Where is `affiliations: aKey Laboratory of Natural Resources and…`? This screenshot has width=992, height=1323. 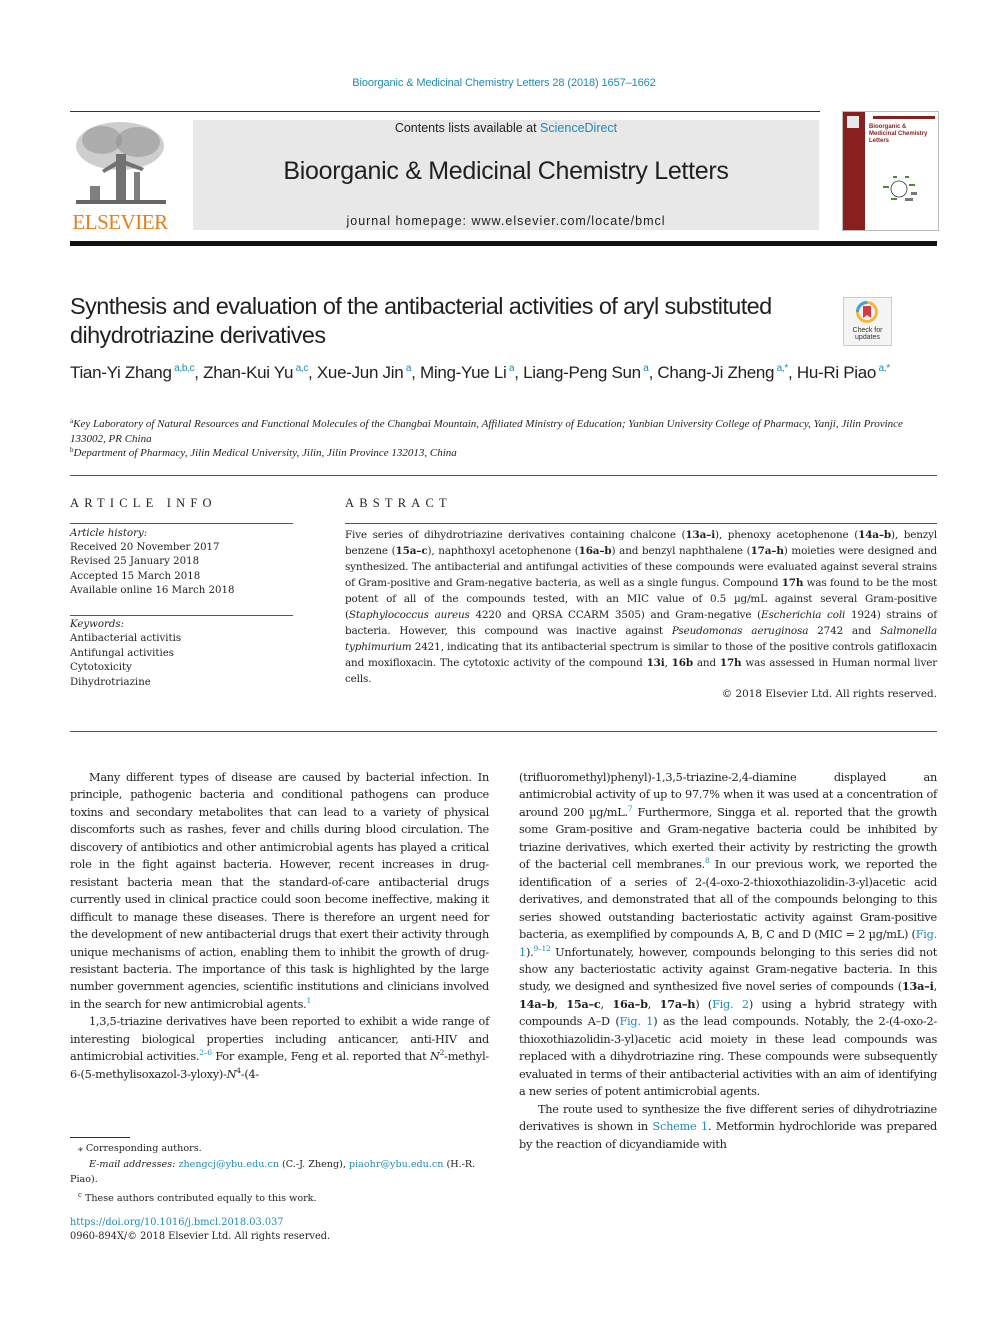
affiliations: aKey Laboratory of Natural Resources and… is located at coordinates (500, 439).